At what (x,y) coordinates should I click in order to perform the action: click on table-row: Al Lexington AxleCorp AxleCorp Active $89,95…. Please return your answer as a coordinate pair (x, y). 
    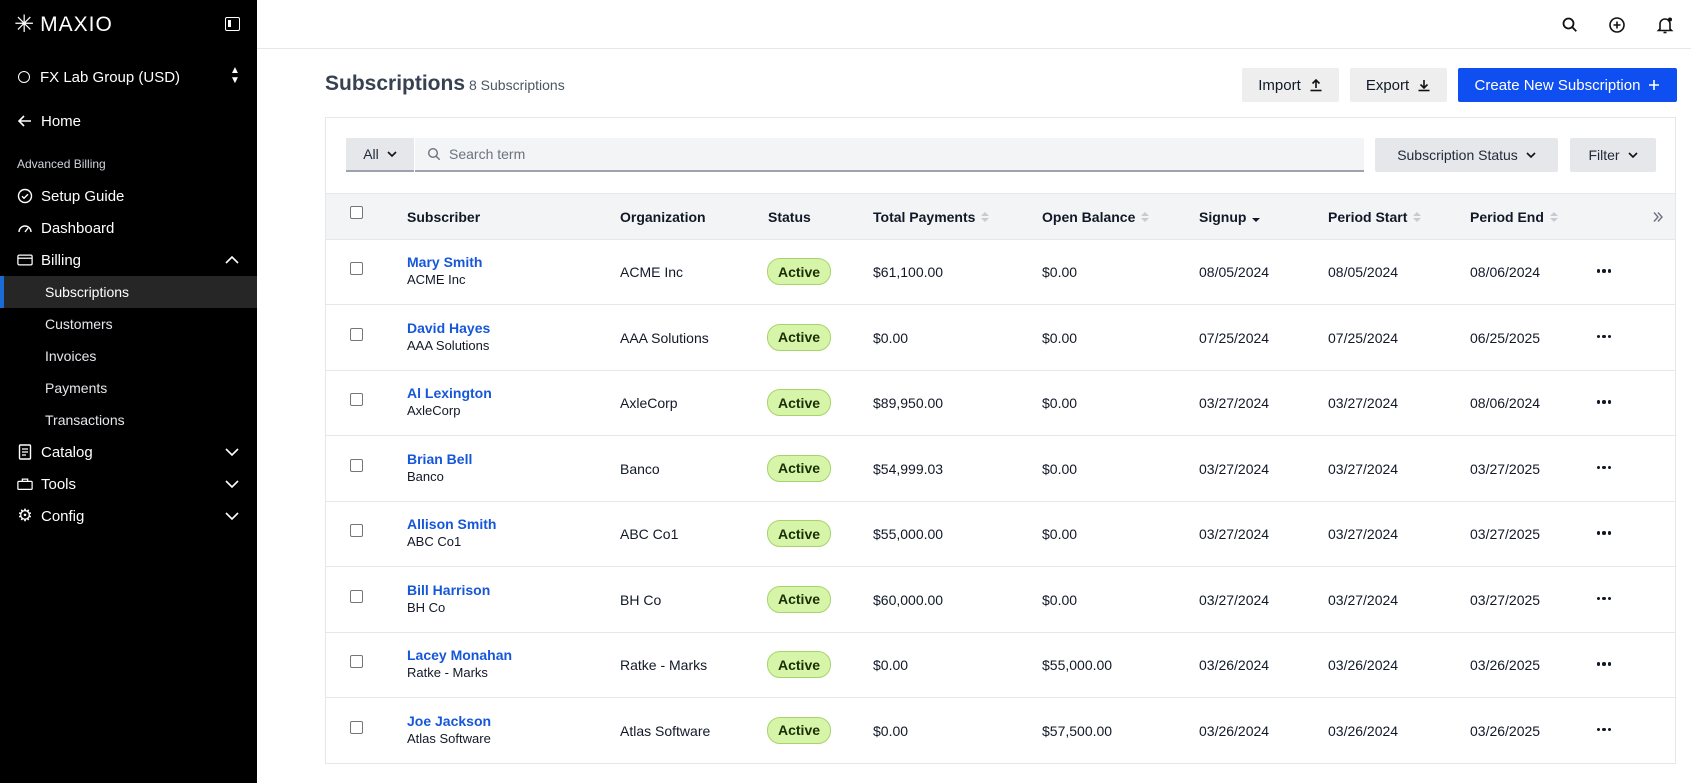
    Looking at the image, I should click on (1000, 403).